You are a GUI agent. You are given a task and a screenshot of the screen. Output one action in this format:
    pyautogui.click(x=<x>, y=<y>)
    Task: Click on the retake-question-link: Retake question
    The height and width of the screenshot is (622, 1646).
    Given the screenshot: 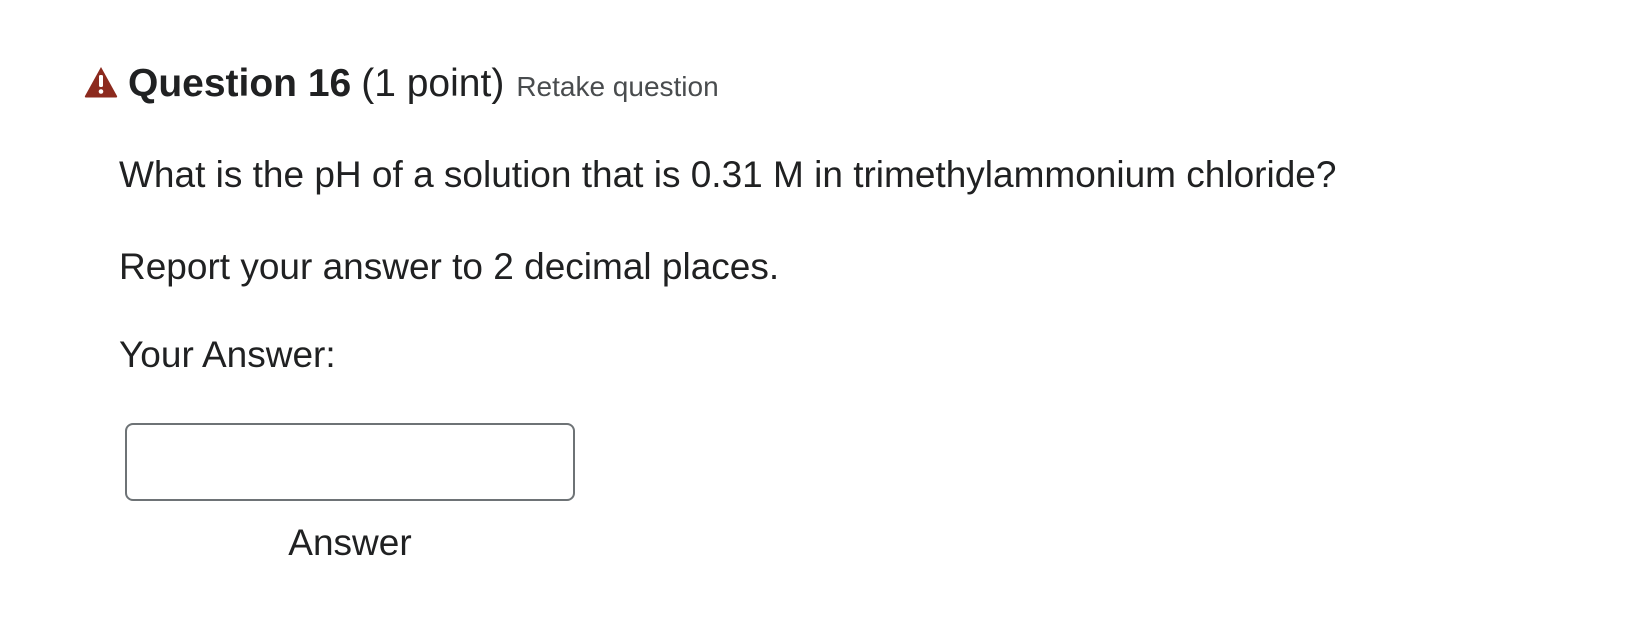 What is the action you would take?
    pyautogui.click(x=617, y=87)
    